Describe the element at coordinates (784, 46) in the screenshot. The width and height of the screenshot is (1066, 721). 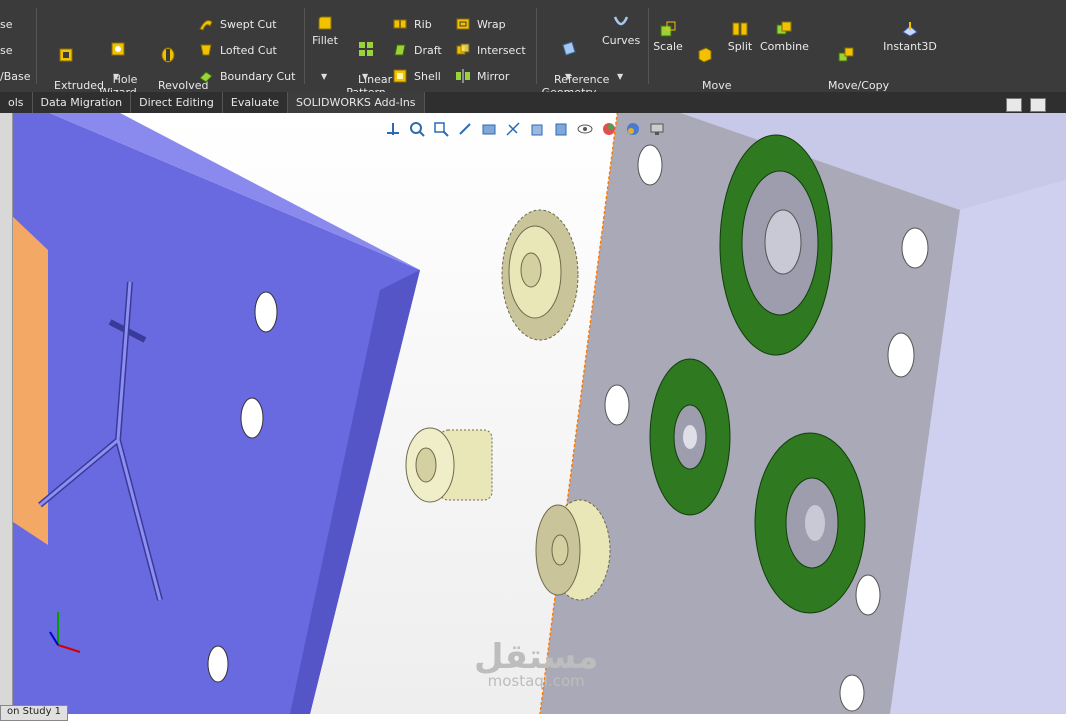
I see `combine-label: Combine` at that location.